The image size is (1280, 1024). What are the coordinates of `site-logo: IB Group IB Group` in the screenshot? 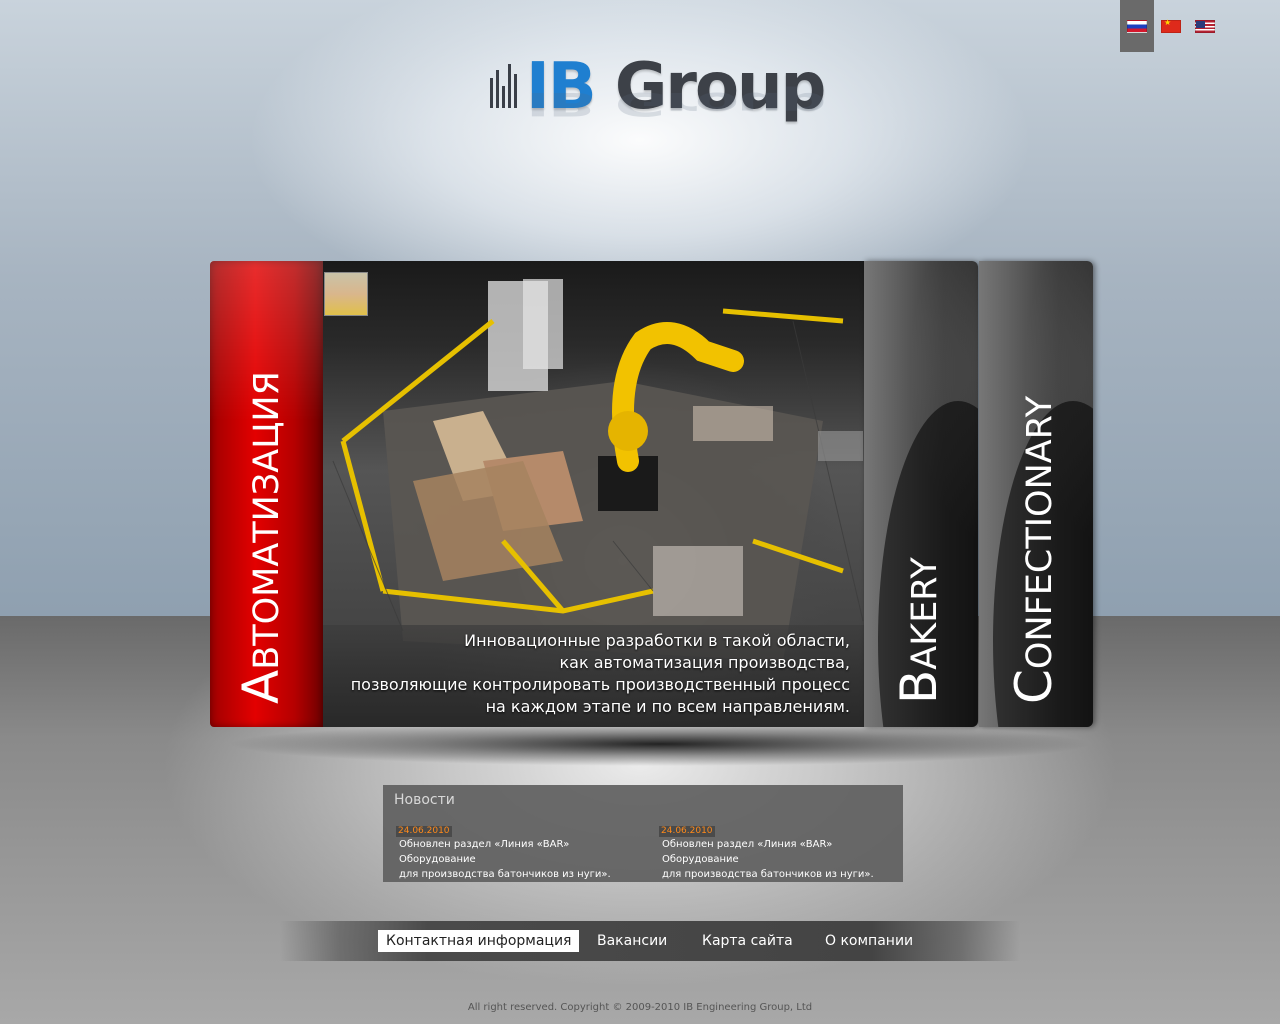 It's located at (658, 105).